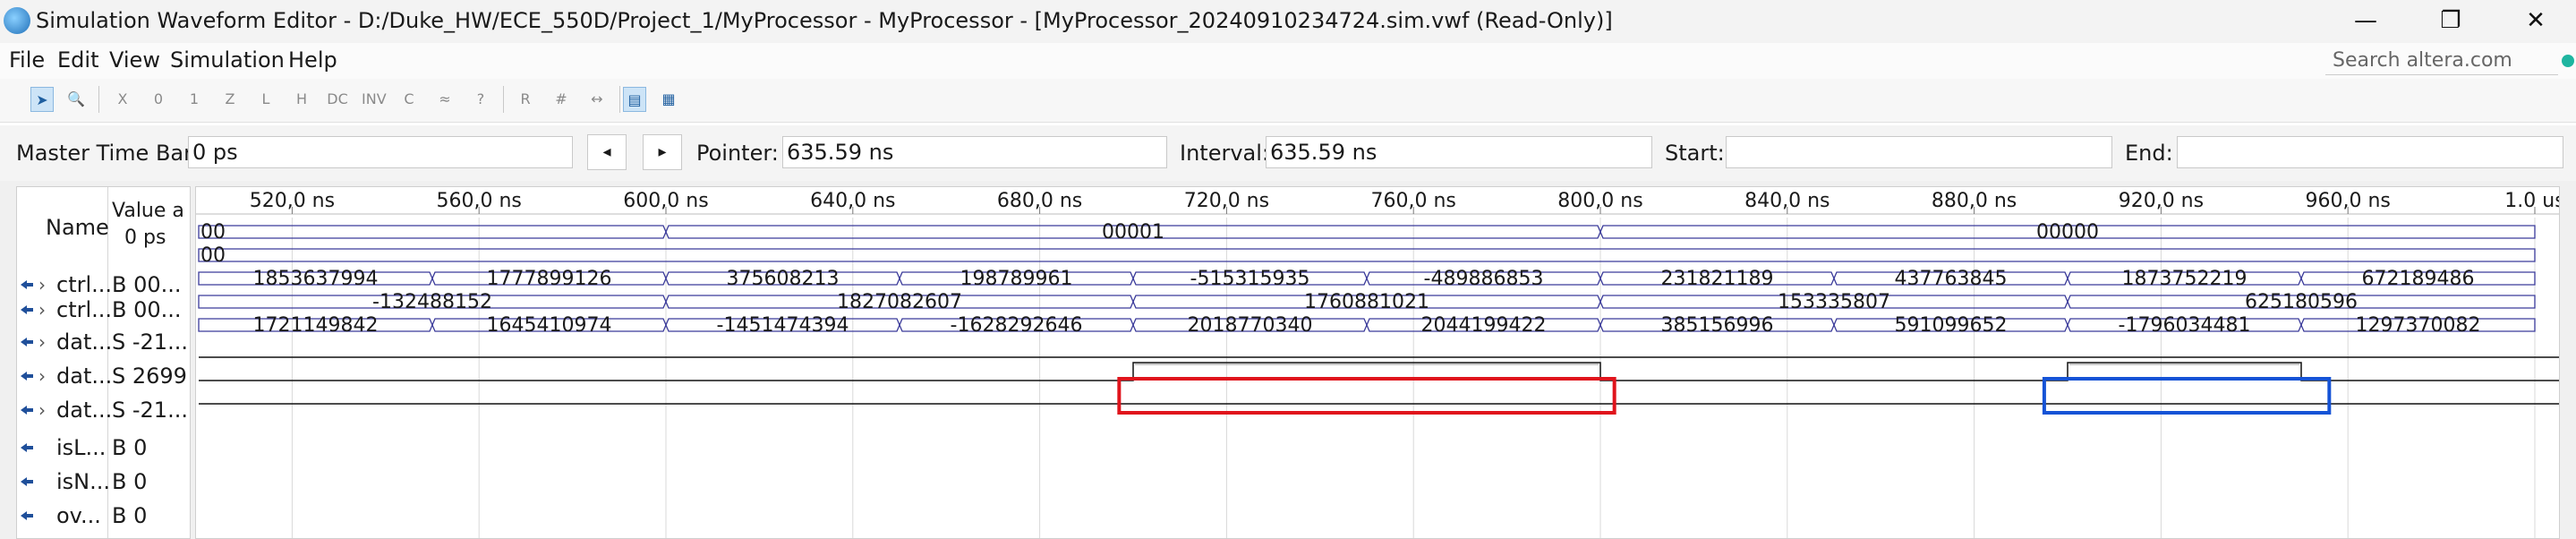 The width and height of the screenshot is (2576, 539). Describe the element at coordinates (2370, 152) in the screenshot. I see `end-field` at that location.